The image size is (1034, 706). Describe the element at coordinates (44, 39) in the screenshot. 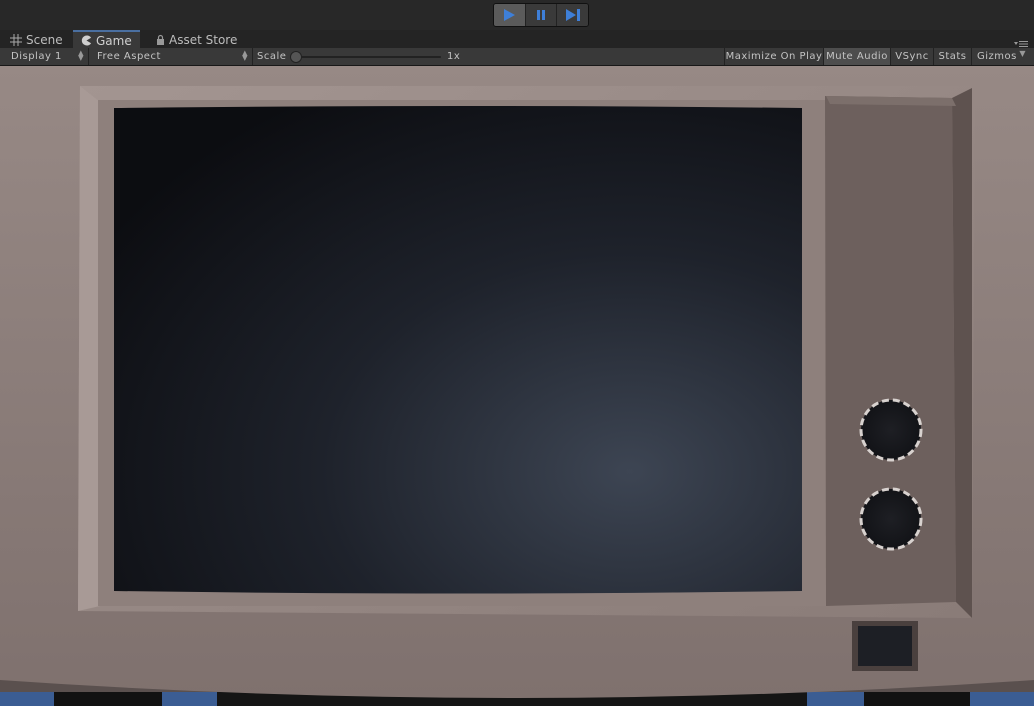

I see `tab-label: Scene` at that location.